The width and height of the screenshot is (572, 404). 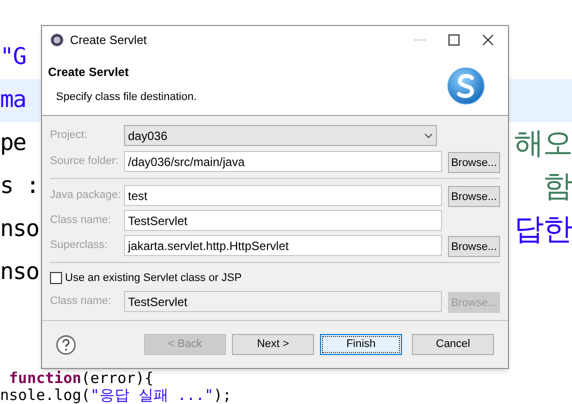 I want to click on code-text: pe, so click(x=13, y=143).